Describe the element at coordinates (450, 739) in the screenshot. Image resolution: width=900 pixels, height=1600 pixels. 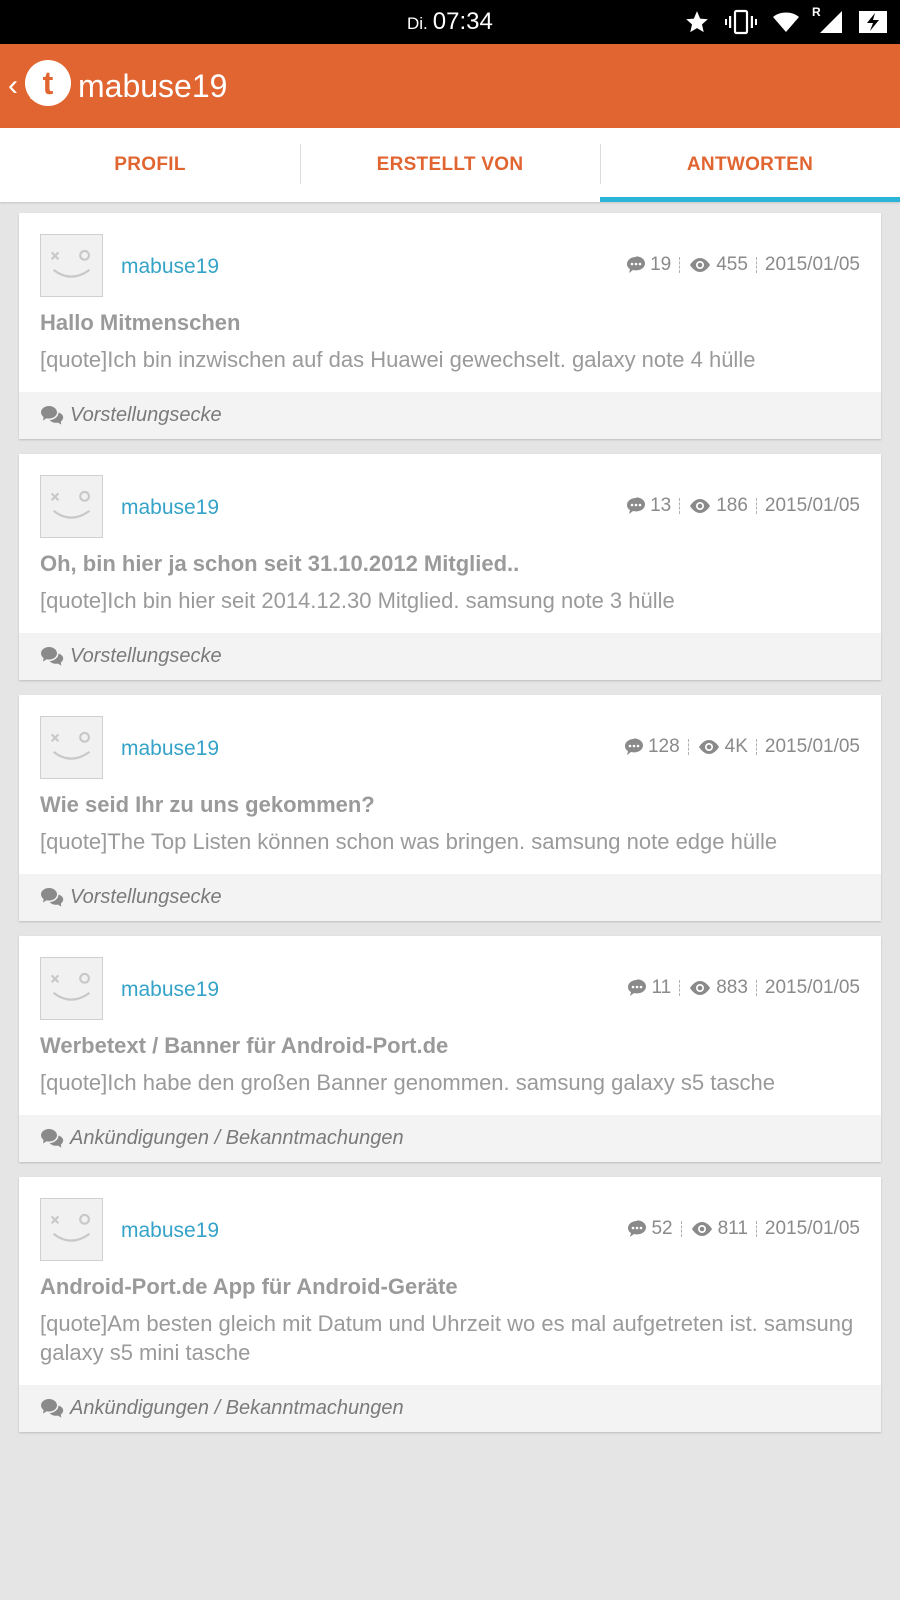
I see `post-header: mabuse19 128 4K 2015/01/05` at that location.